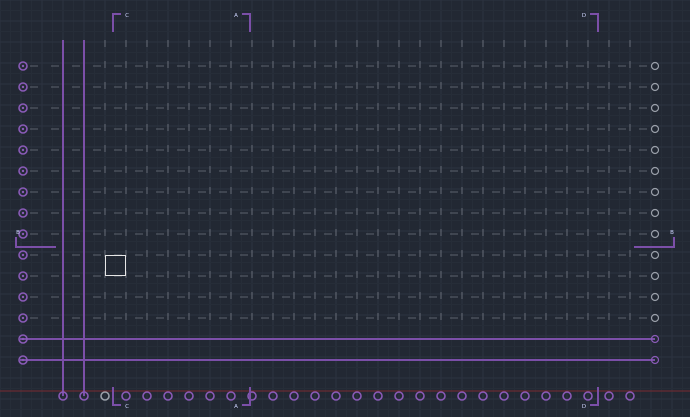 Image resolution: width=690 pixels, height=417 pixels. I want to click on section-marker-a-top: A, so click(242, 22).